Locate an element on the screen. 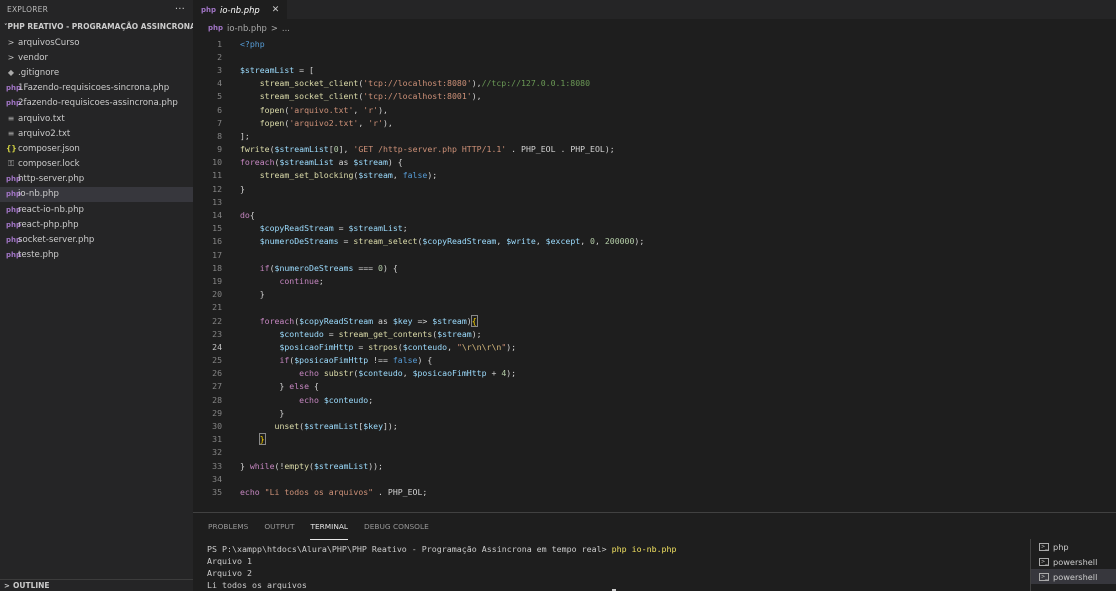 Image resolution: width=1116 pixels, height=591 pixels. code-line: 6 fopen('arquivo.txt', 'r'), is located at coordinates (654, 109).